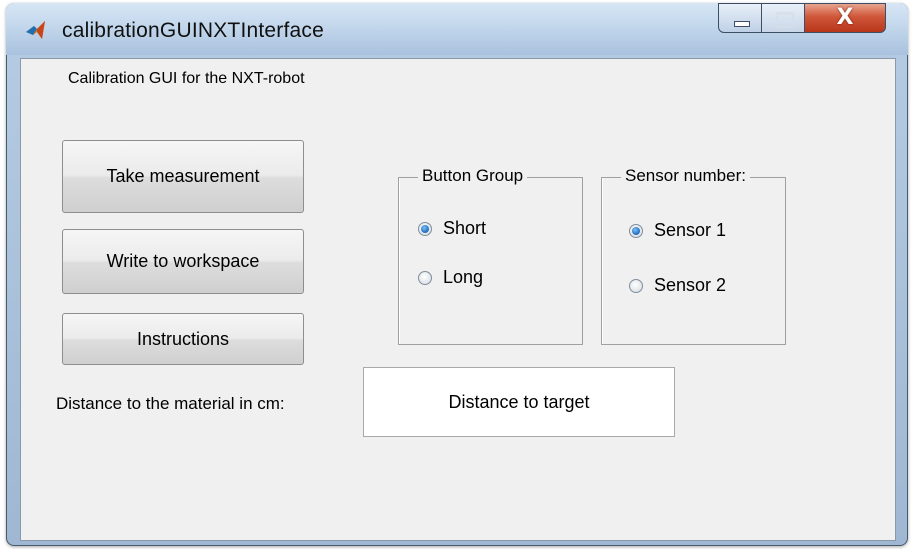 Image resolution: width=914 pixels, height=549 pixels. I want to click on radio-sensor-1-label: Sensor 1, so click(690, 230).